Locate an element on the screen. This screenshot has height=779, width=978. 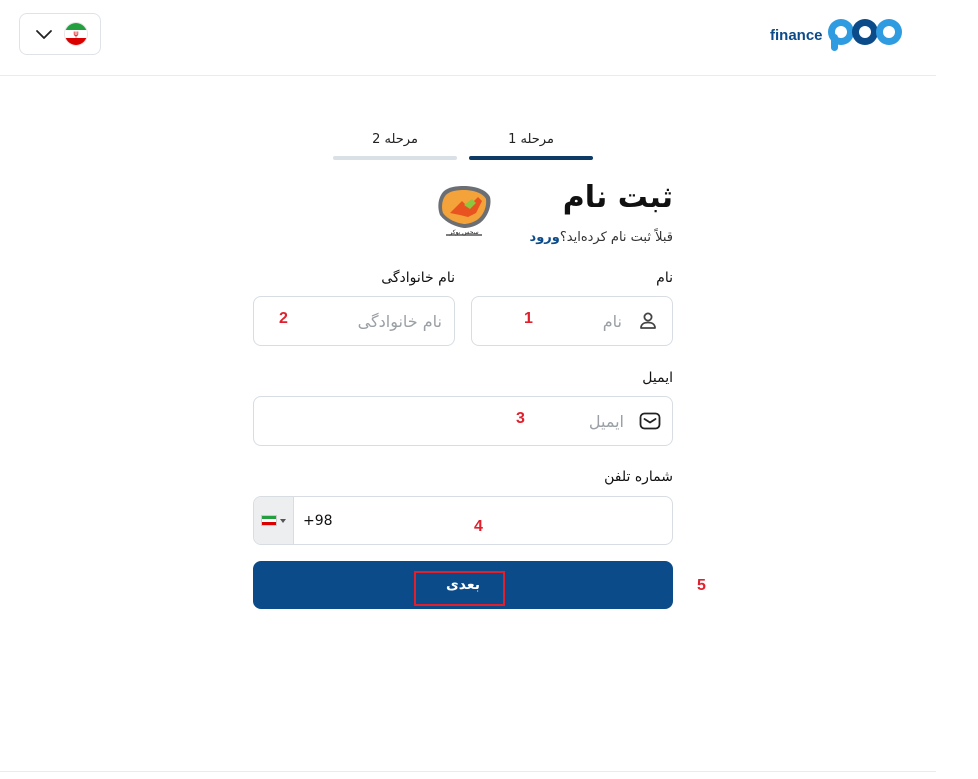
header: ψ finance is located at coordinates (468, 38).